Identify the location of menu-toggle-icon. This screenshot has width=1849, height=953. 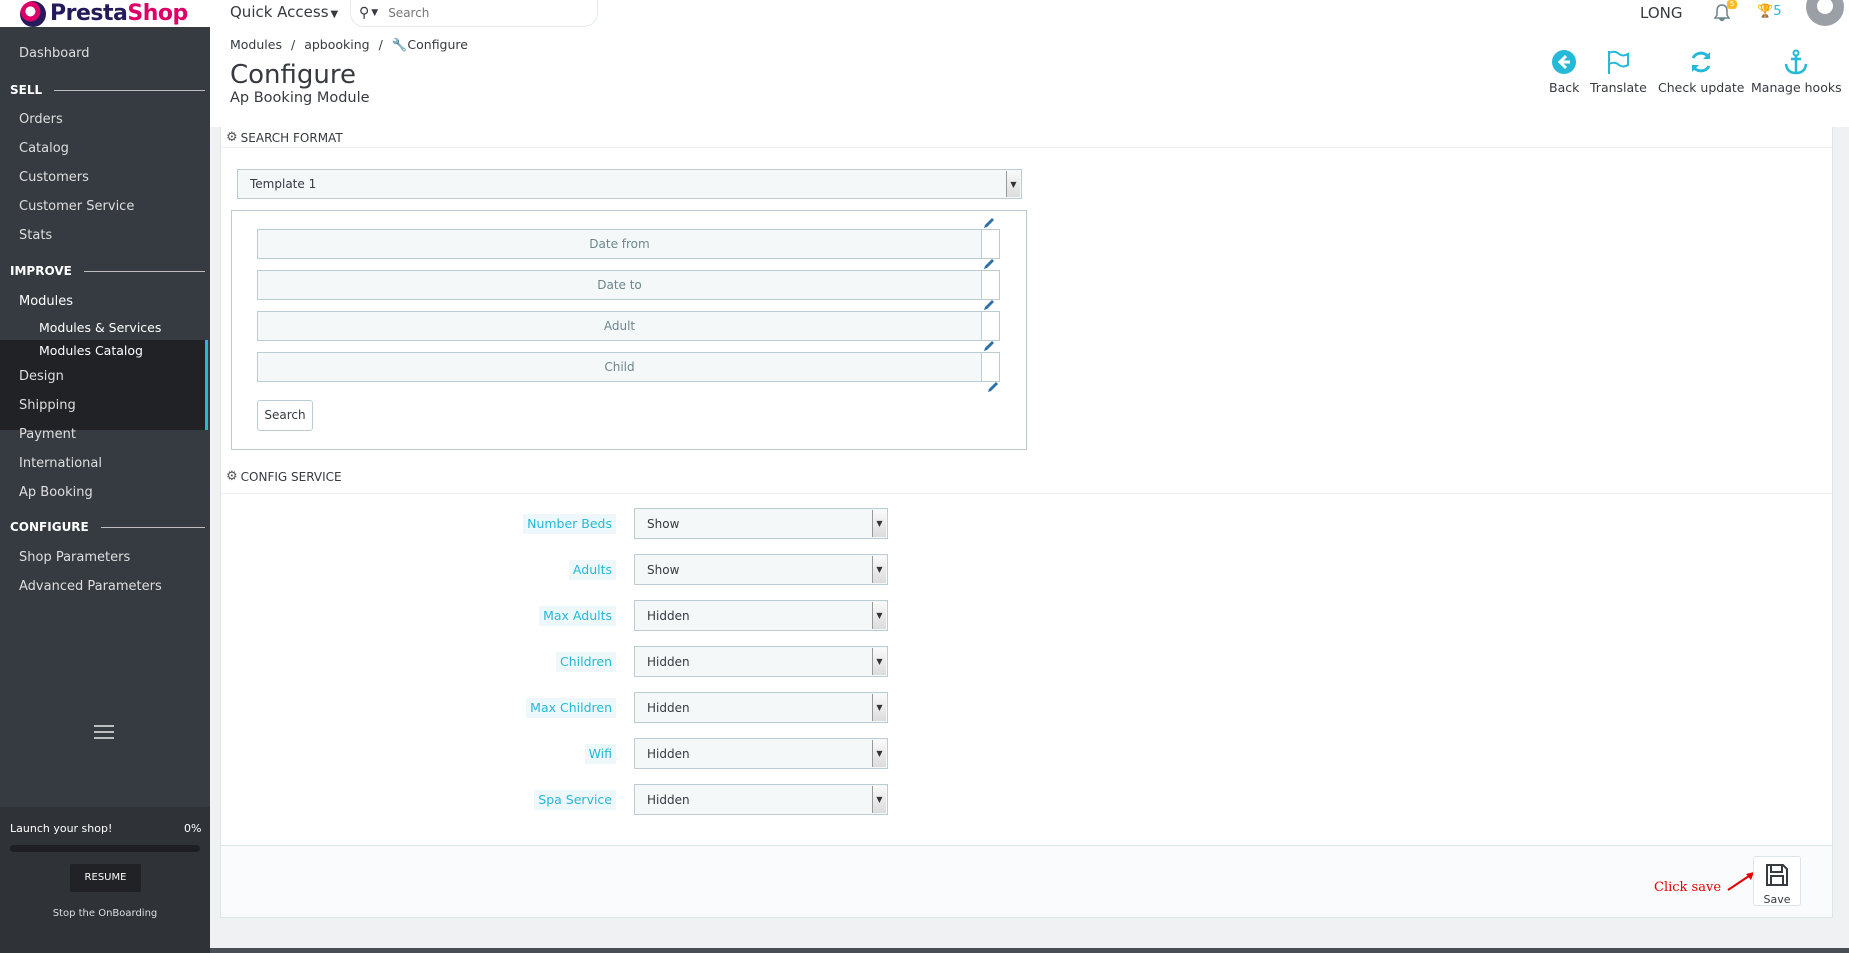
(104, 732).